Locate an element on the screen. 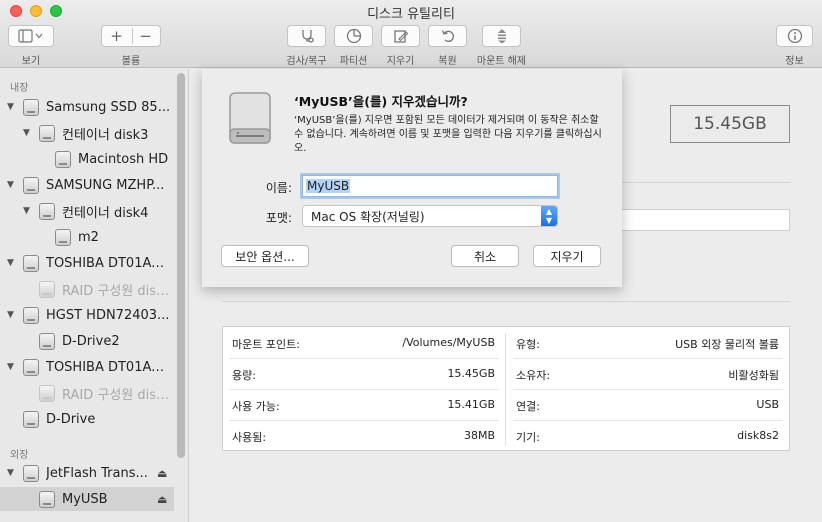 Image resolution: width=822 pixels, height=522 pixels. restore-label: 복원 is located at coordinates (447, 61).